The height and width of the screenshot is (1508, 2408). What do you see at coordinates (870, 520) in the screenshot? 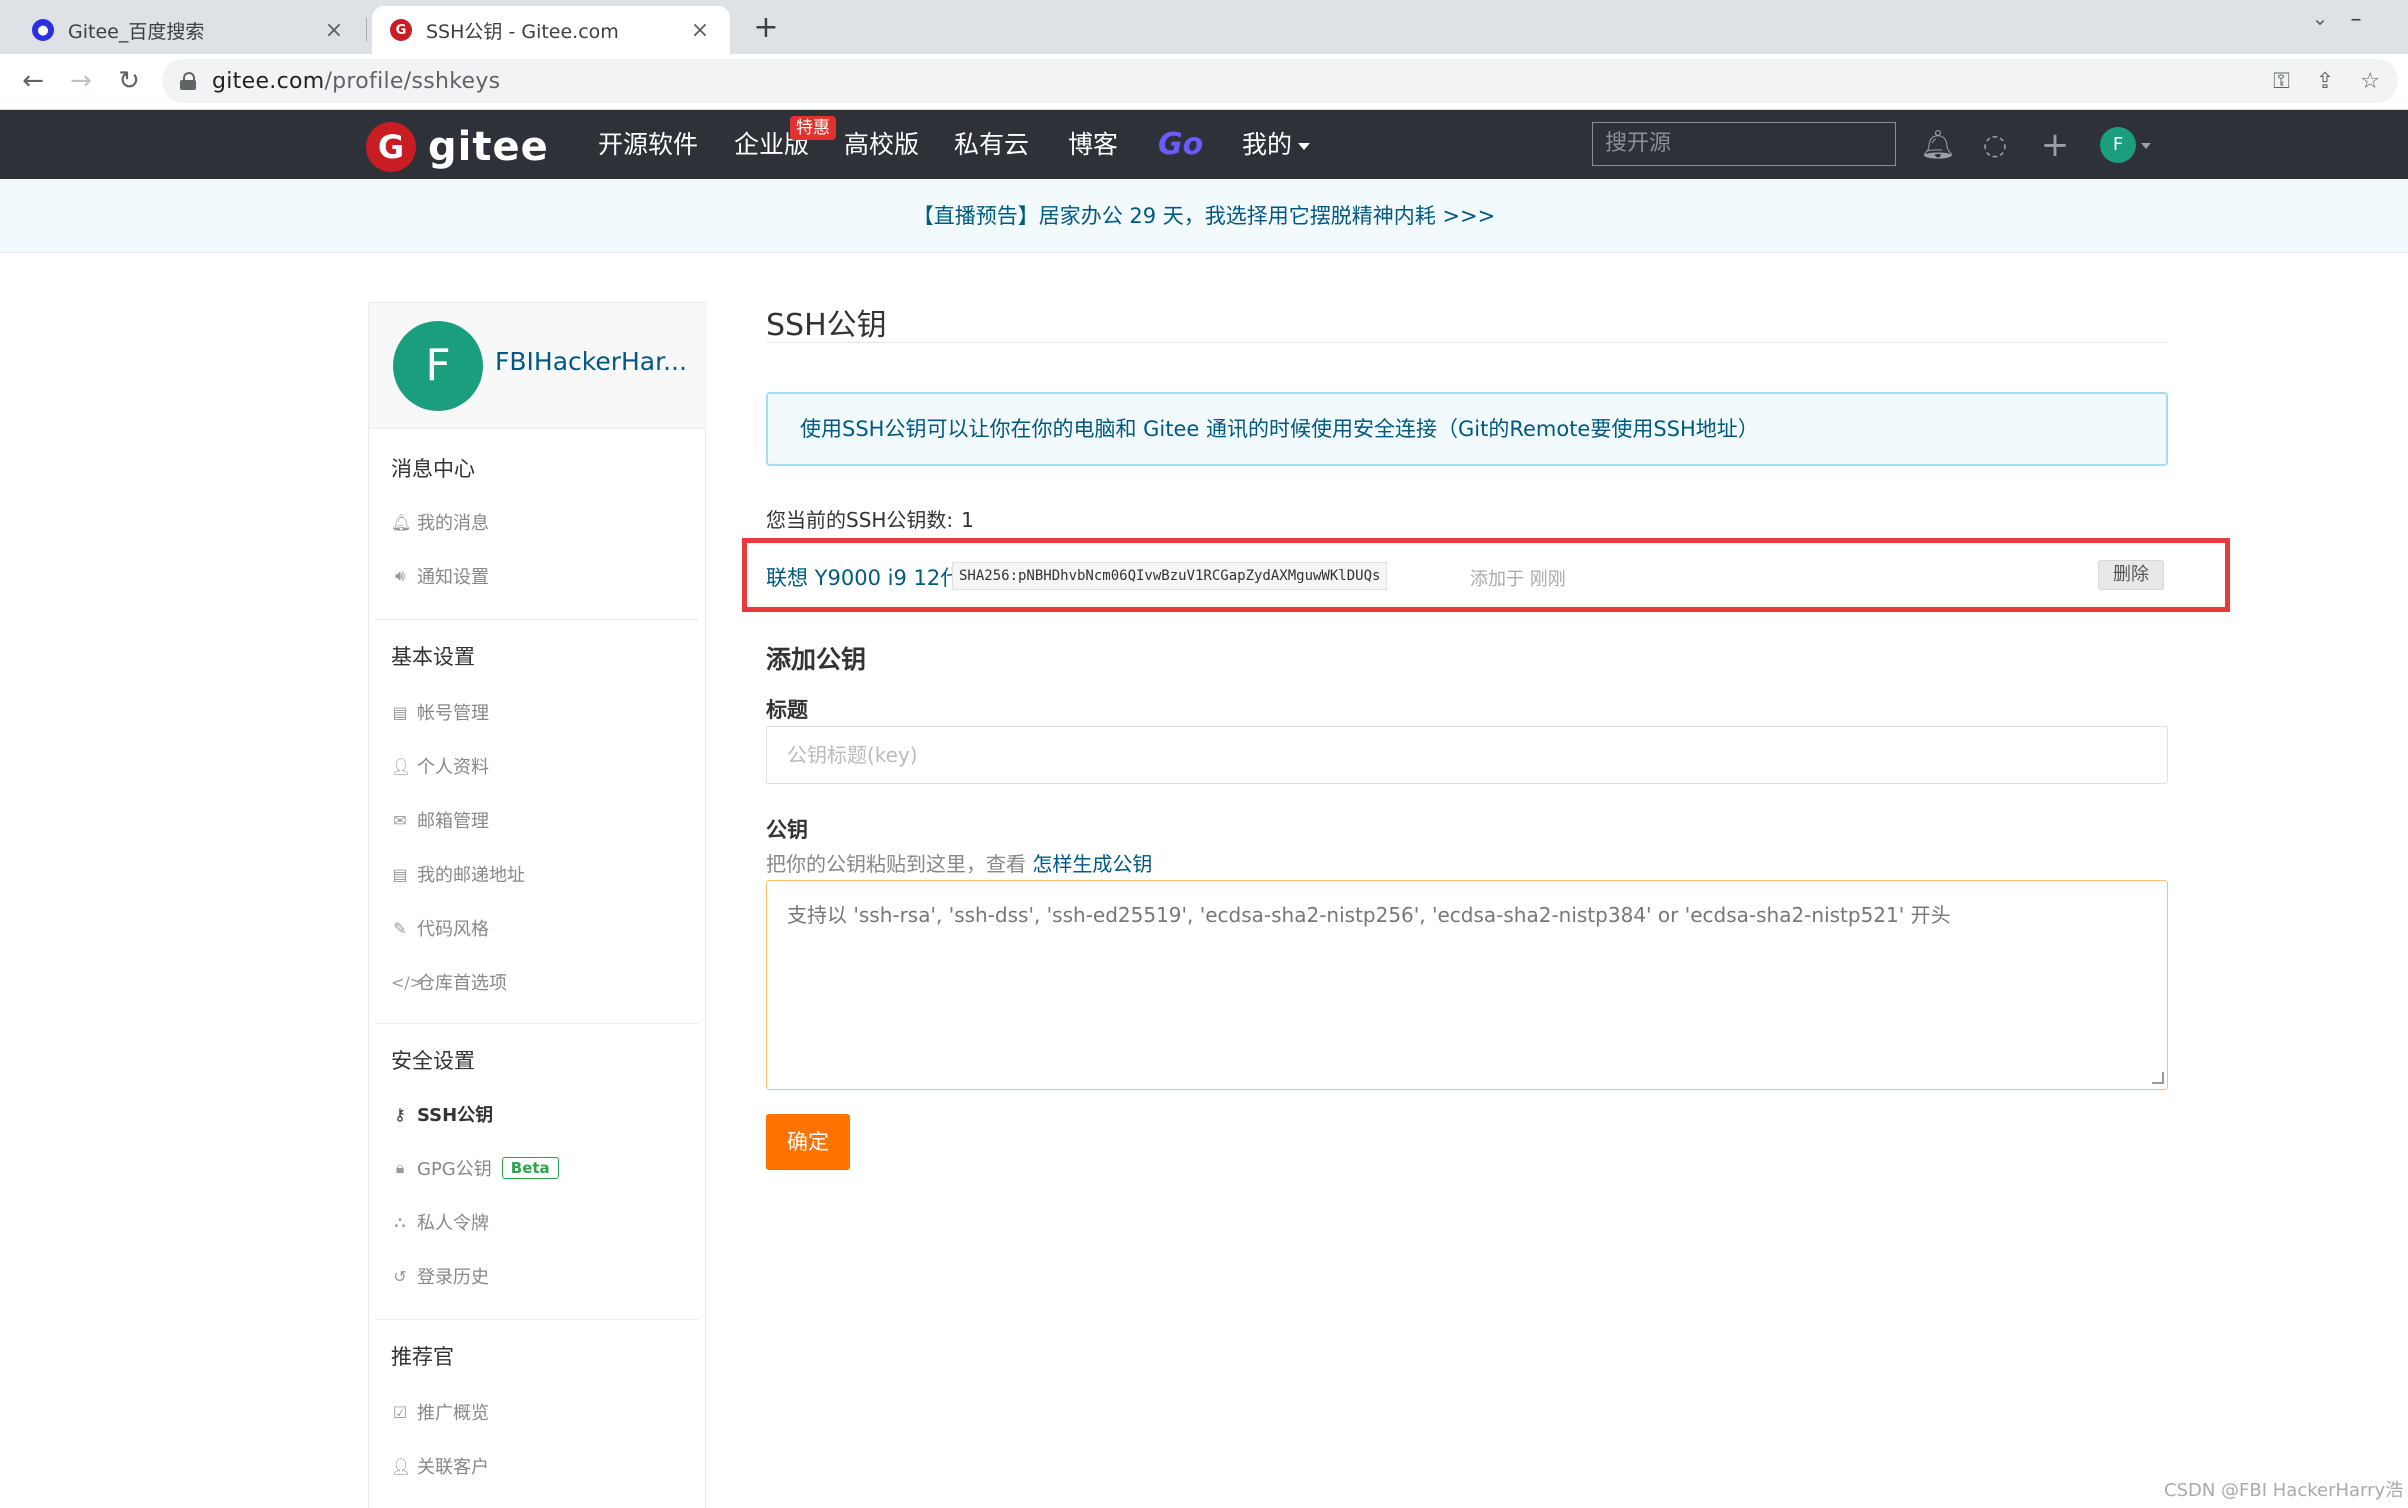
I see `ssh-key-count: 您当前的SSH公钥数: 1` at bounding box center [870, 520].